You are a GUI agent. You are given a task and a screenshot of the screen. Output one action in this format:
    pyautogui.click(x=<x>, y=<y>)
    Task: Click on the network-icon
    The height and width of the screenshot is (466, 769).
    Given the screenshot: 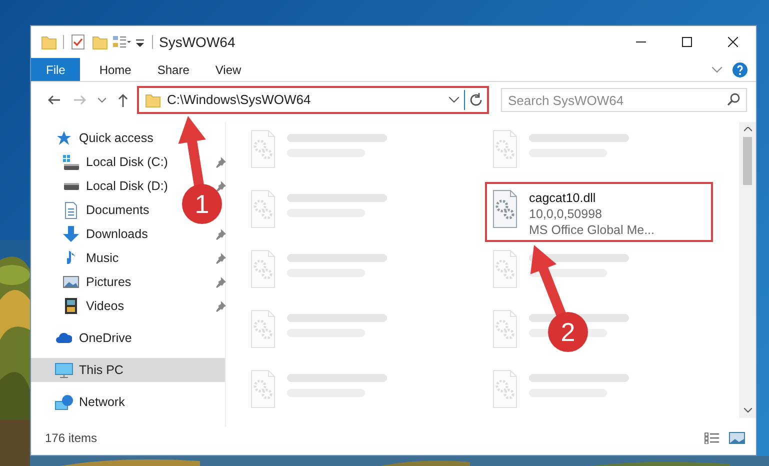 What is the action you would take?
    pyautogui.click(x=64, y=402)
    